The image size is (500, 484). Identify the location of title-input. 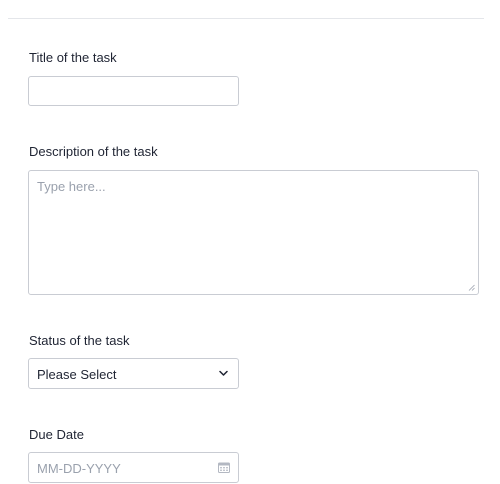
(133, 91).